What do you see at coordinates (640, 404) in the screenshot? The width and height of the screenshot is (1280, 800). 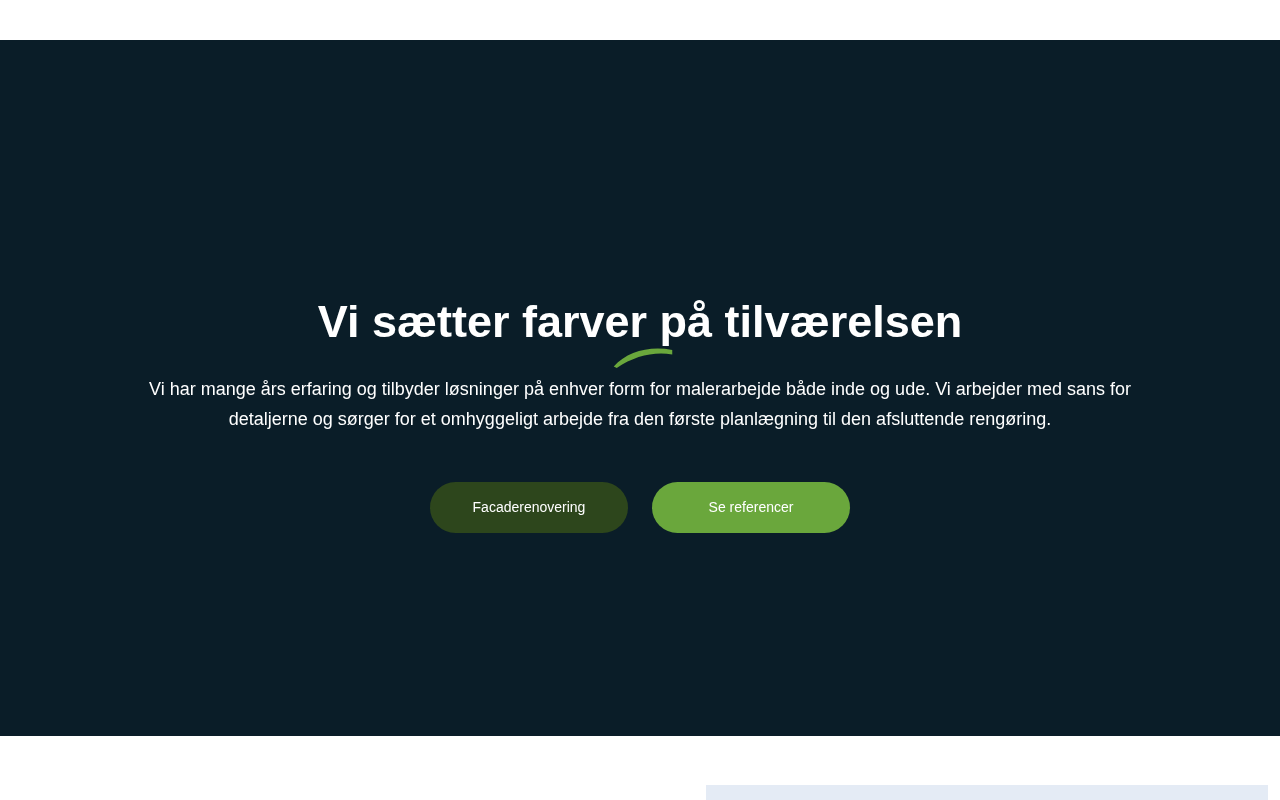 I see `hero-description: Vi har mange års erfaring og tilbyder løsninger på enhver form for malerarbejde både inde og ude. Vi arbejder med sans for detaljerne og sørger for et omhyggeligt arbejde fra den første planlægning til den afsluttende rengøring.` at bounding box center [640, 404].